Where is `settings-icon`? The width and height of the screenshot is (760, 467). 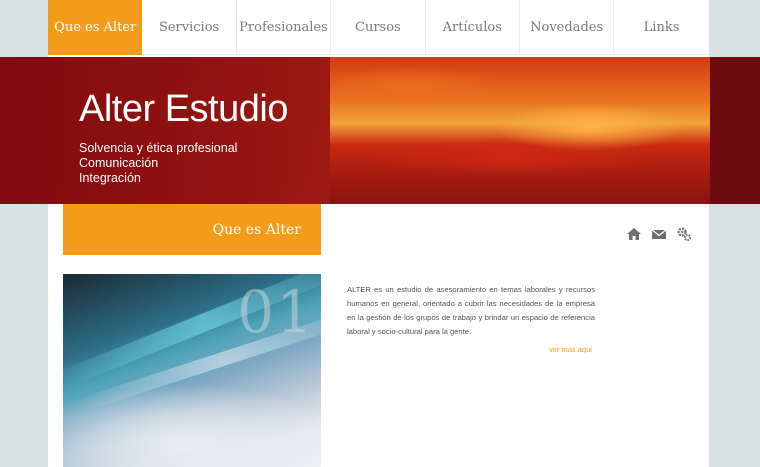 settings-icon is located at coordinates (684, 234).